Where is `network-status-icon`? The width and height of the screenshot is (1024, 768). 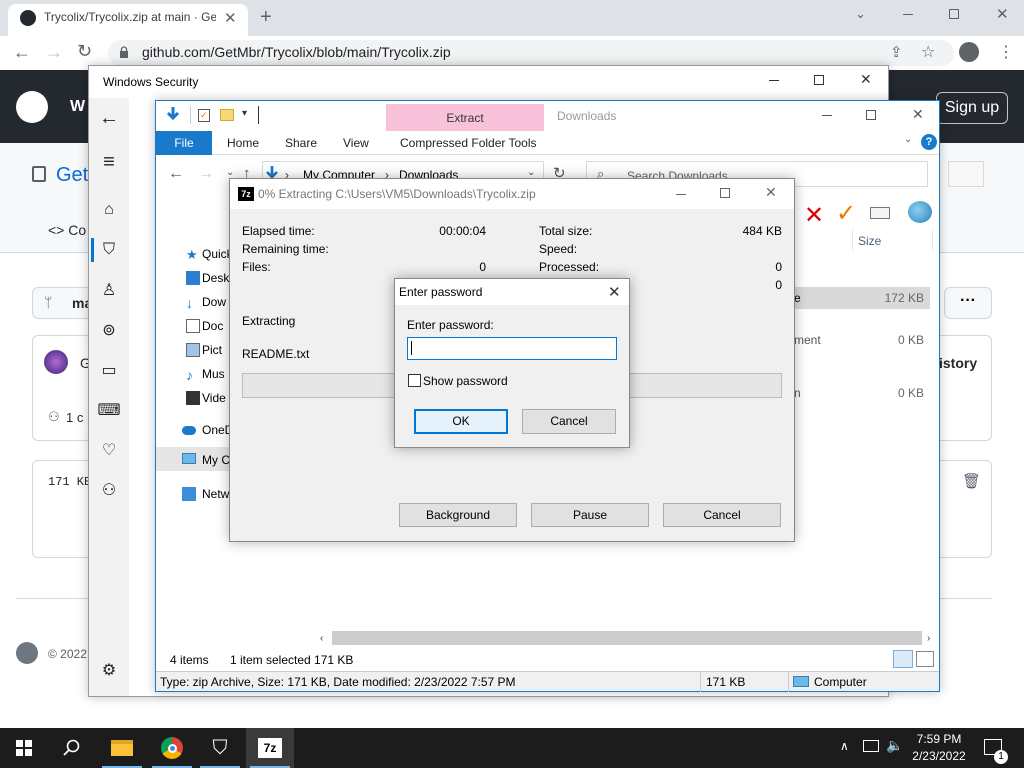
network-status-icon is located at coordinates (871, 746).